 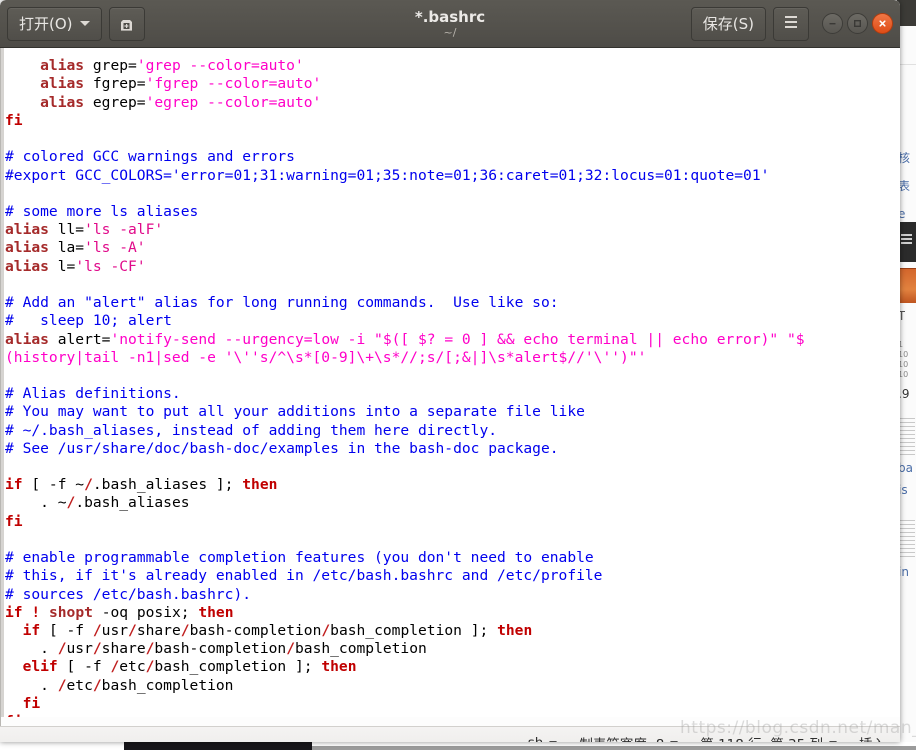 I want to click on headerbar-right-group: 保存(S), so click(x=791, y=23).